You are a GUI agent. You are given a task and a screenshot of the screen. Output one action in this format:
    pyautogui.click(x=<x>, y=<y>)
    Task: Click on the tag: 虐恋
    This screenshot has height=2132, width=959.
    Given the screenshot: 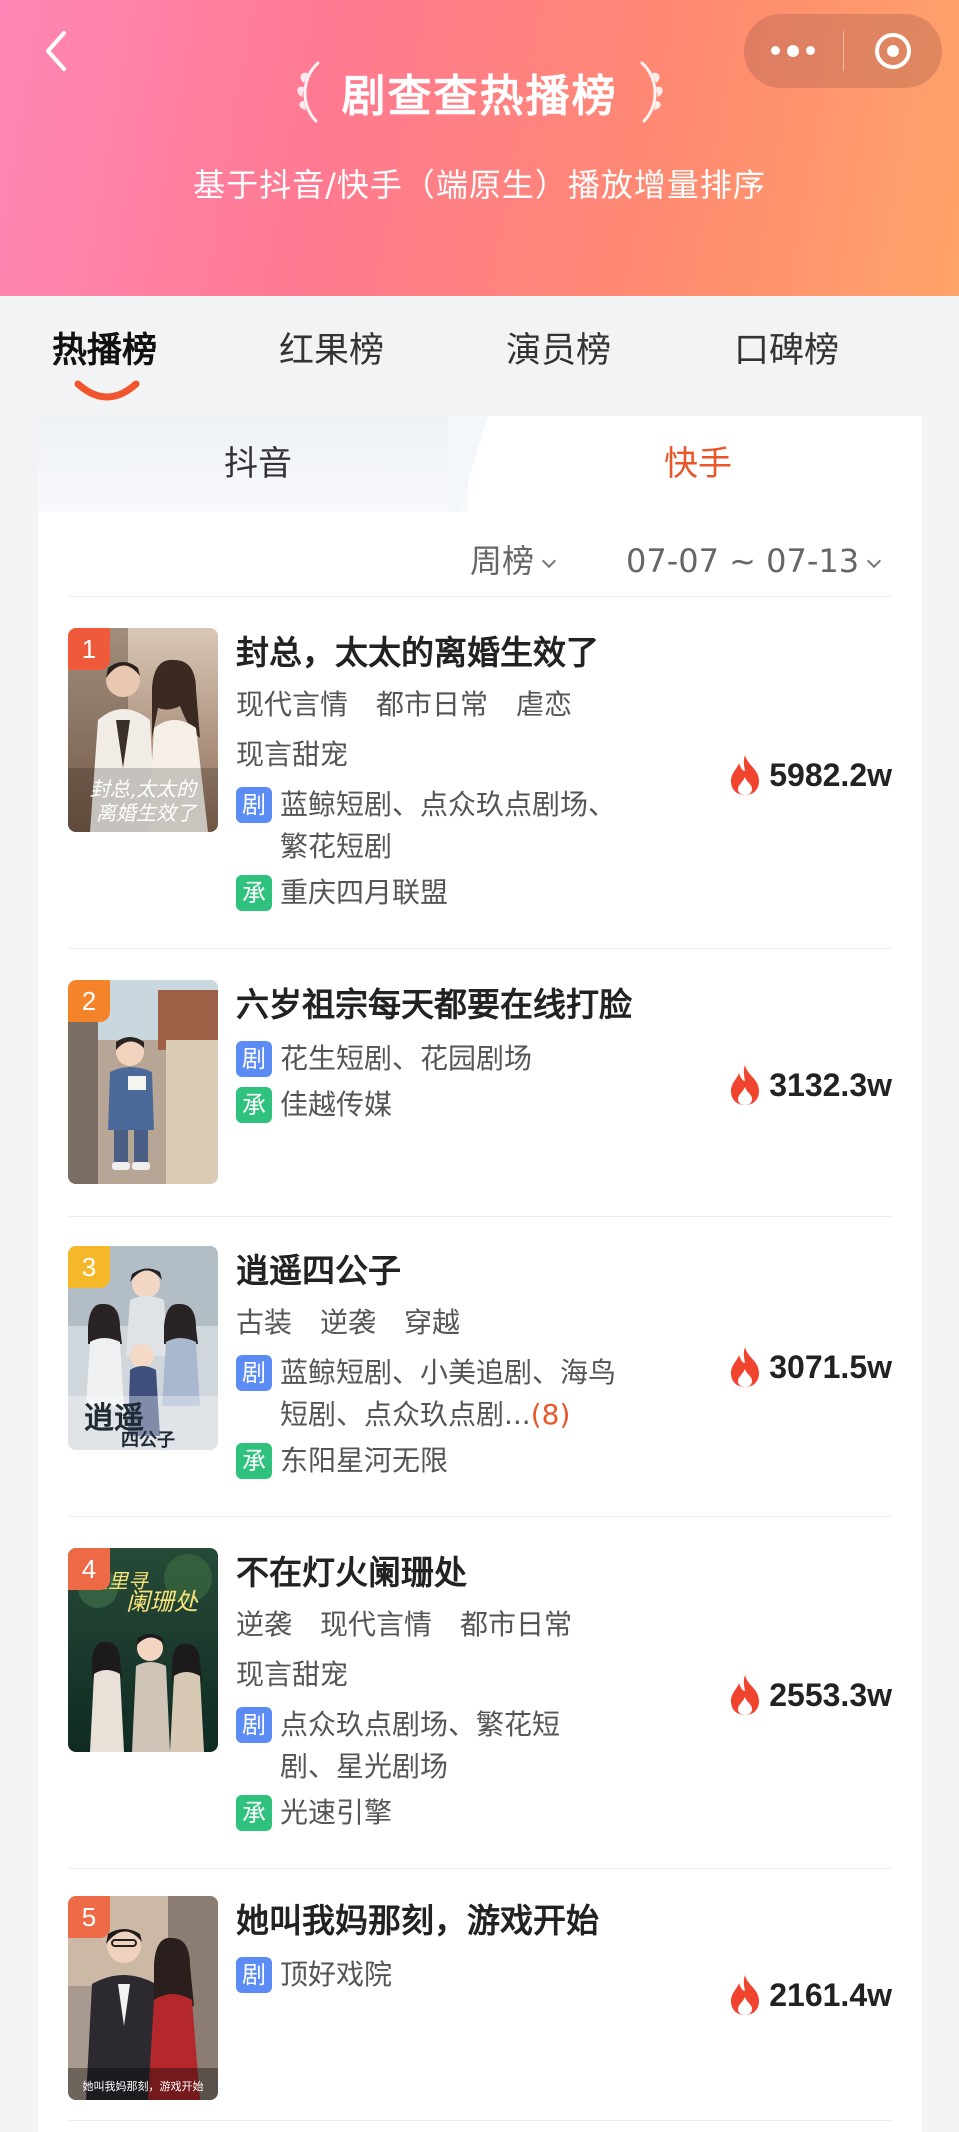 What is the action you would take?
    pyautogui.click(x=544, y=704)
    